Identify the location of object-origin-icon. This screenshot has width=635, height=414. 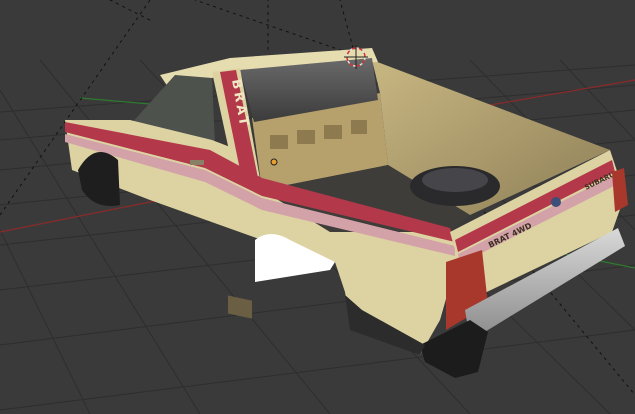
(274, 162).